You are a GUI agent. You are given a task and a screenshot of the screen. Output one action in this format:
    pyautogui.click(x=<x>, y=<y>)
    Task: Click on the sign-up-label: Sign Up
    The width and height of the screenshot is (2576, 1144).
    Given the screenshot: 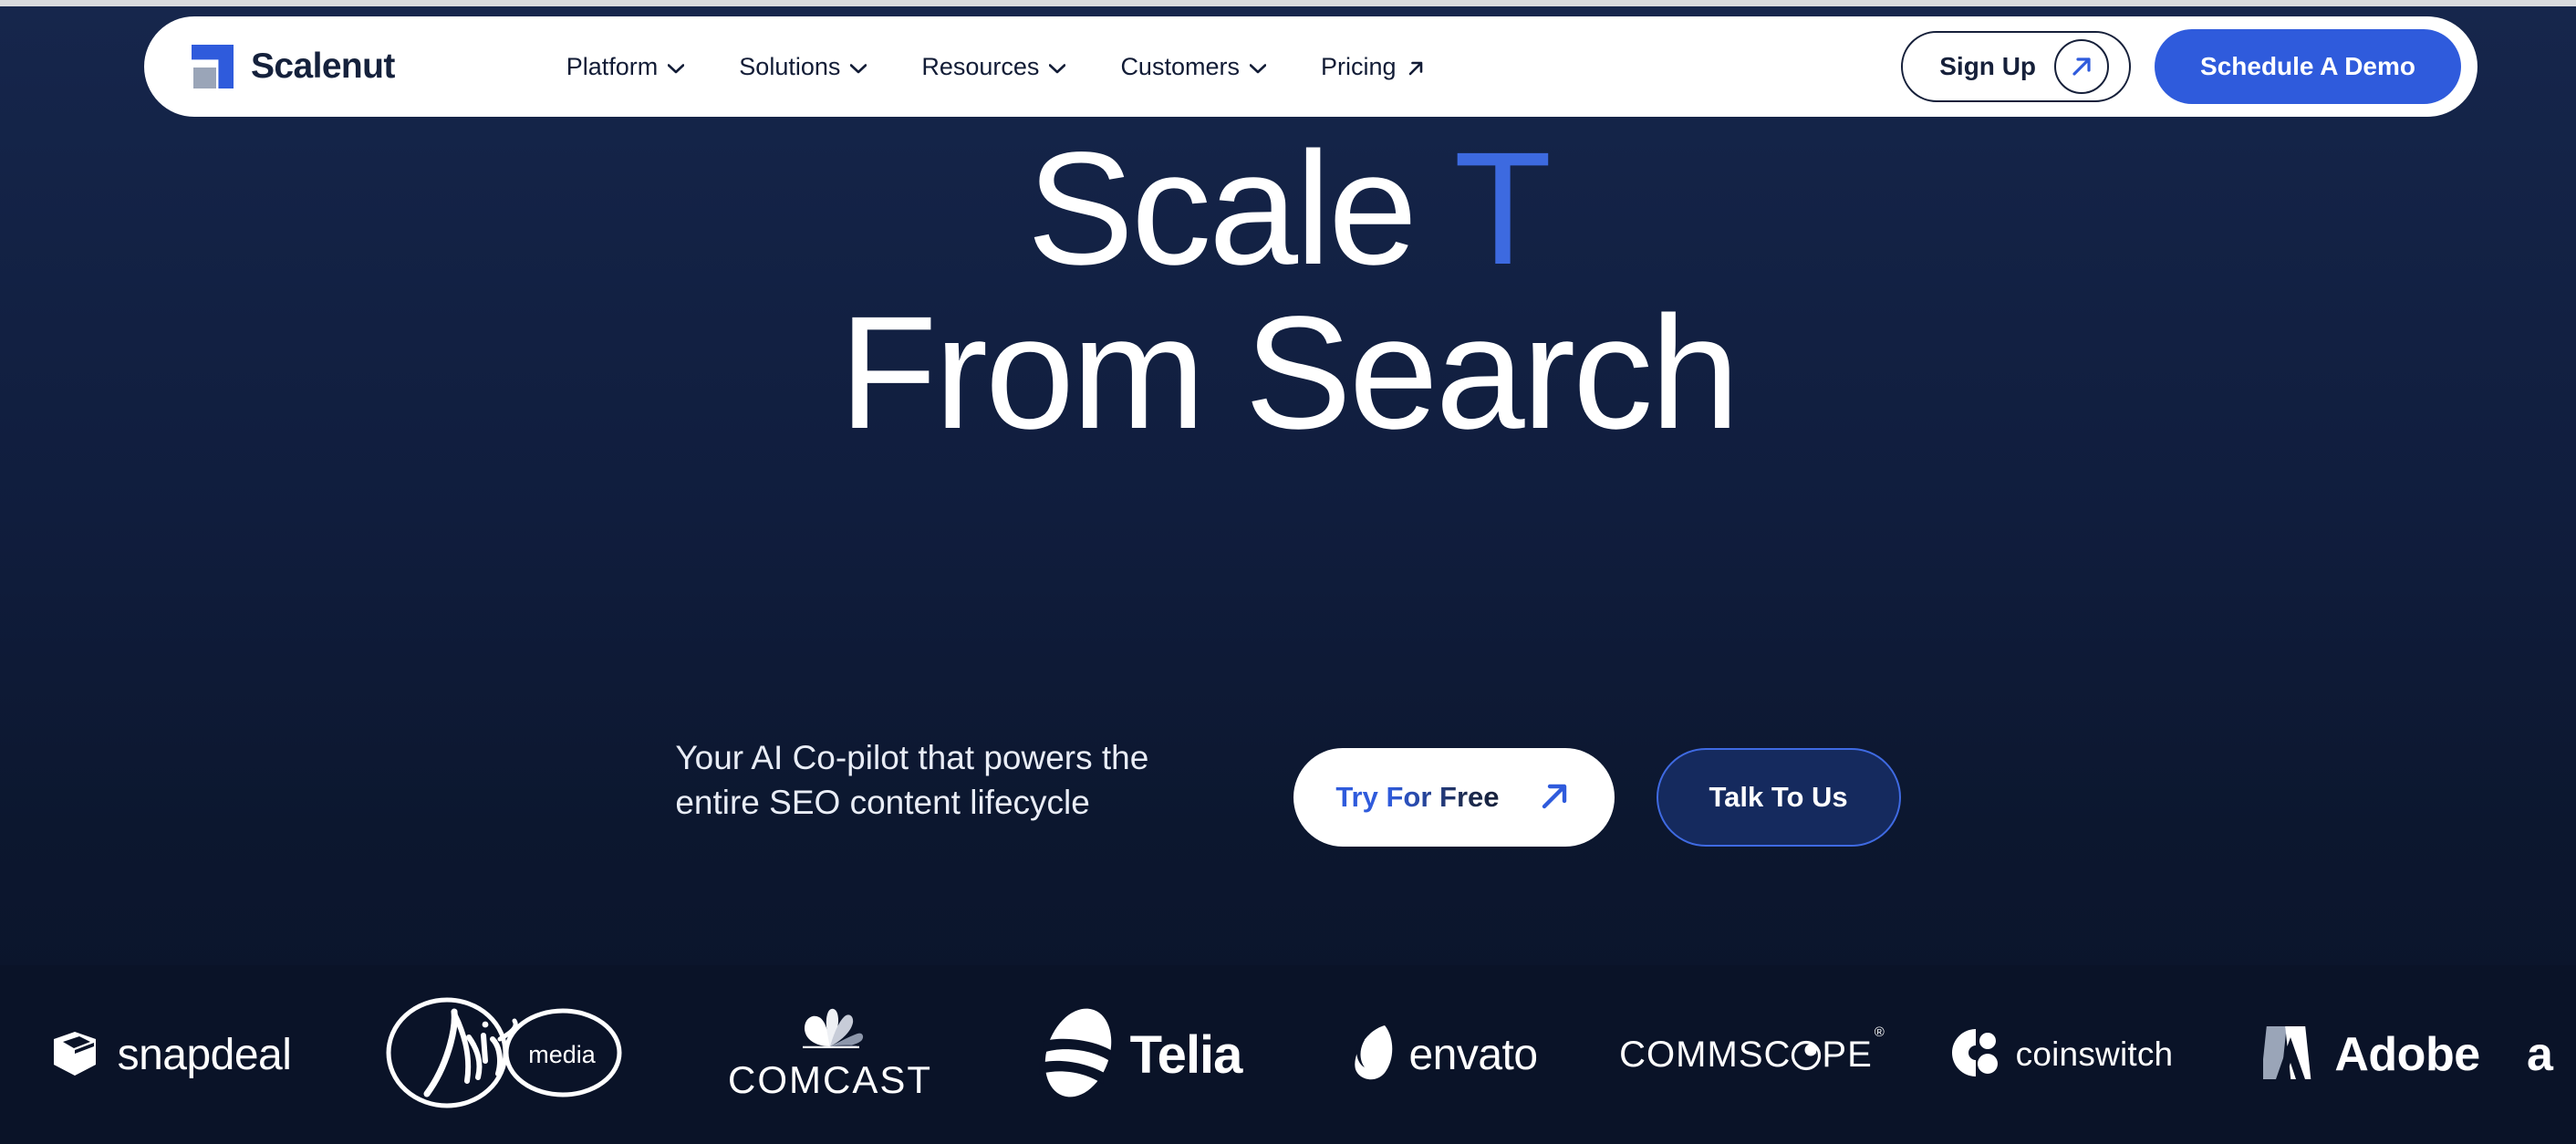 What is the action you would take?
    pyautogui.click(x=1988, y=66)
    